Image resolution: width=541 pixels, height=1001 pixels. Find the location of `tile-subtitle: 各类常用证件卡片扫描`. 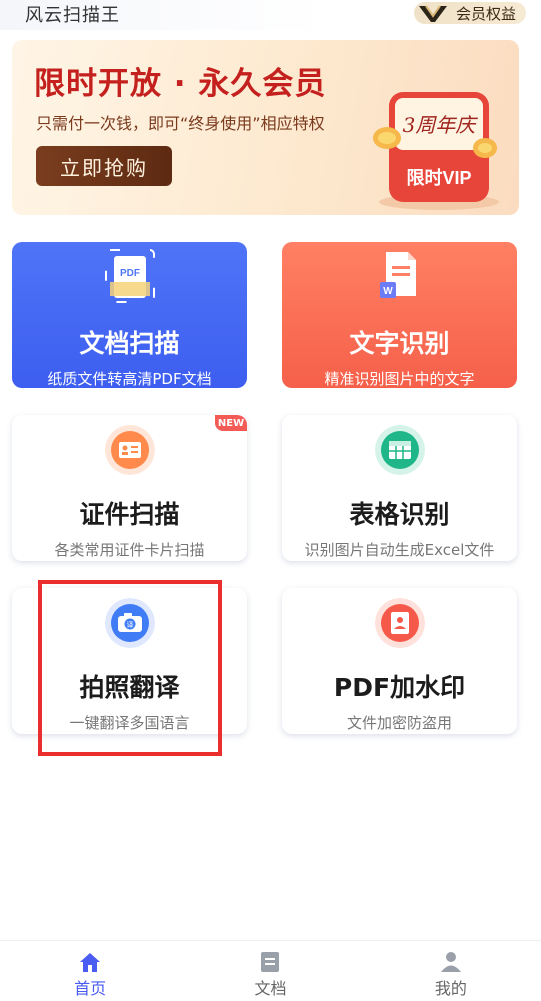

tile-subtitle: 各类常用证件卡片扫描 is located at coordinates (129, 550).